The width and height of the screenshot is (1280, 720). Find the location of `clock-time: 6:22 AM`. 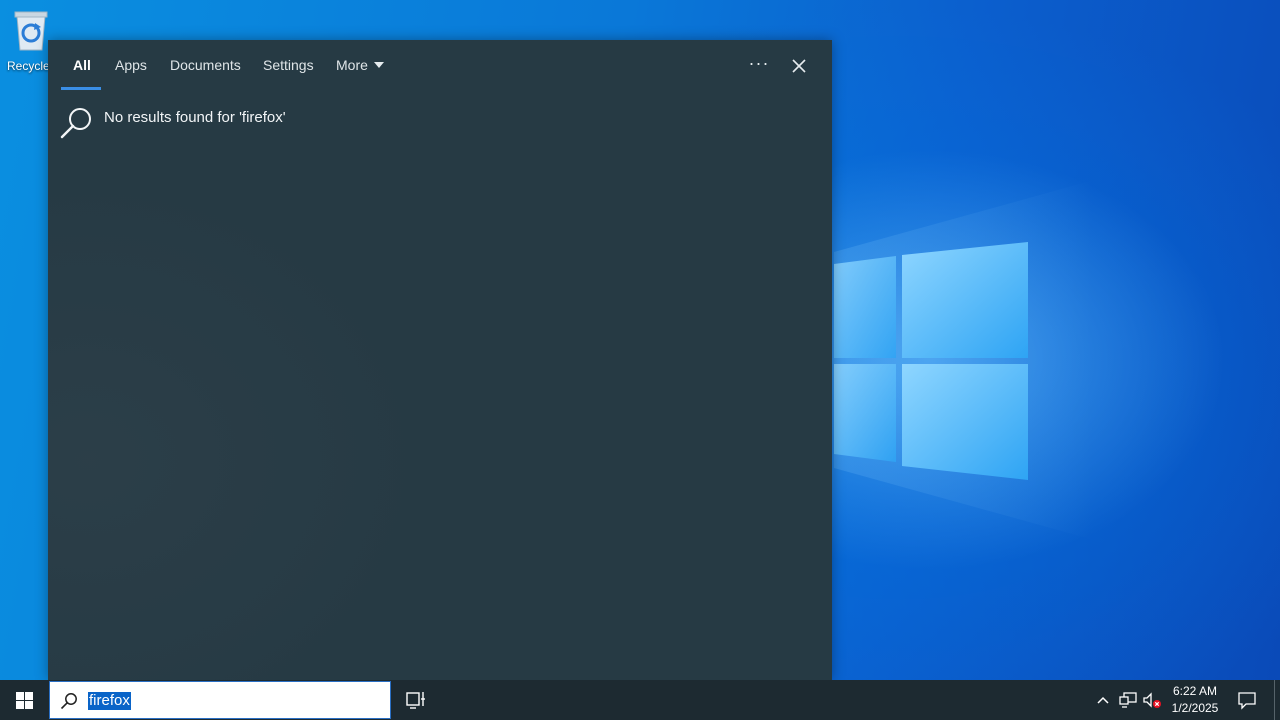

clock-time: 6:22 AM is located at coordinates (1195, 691).